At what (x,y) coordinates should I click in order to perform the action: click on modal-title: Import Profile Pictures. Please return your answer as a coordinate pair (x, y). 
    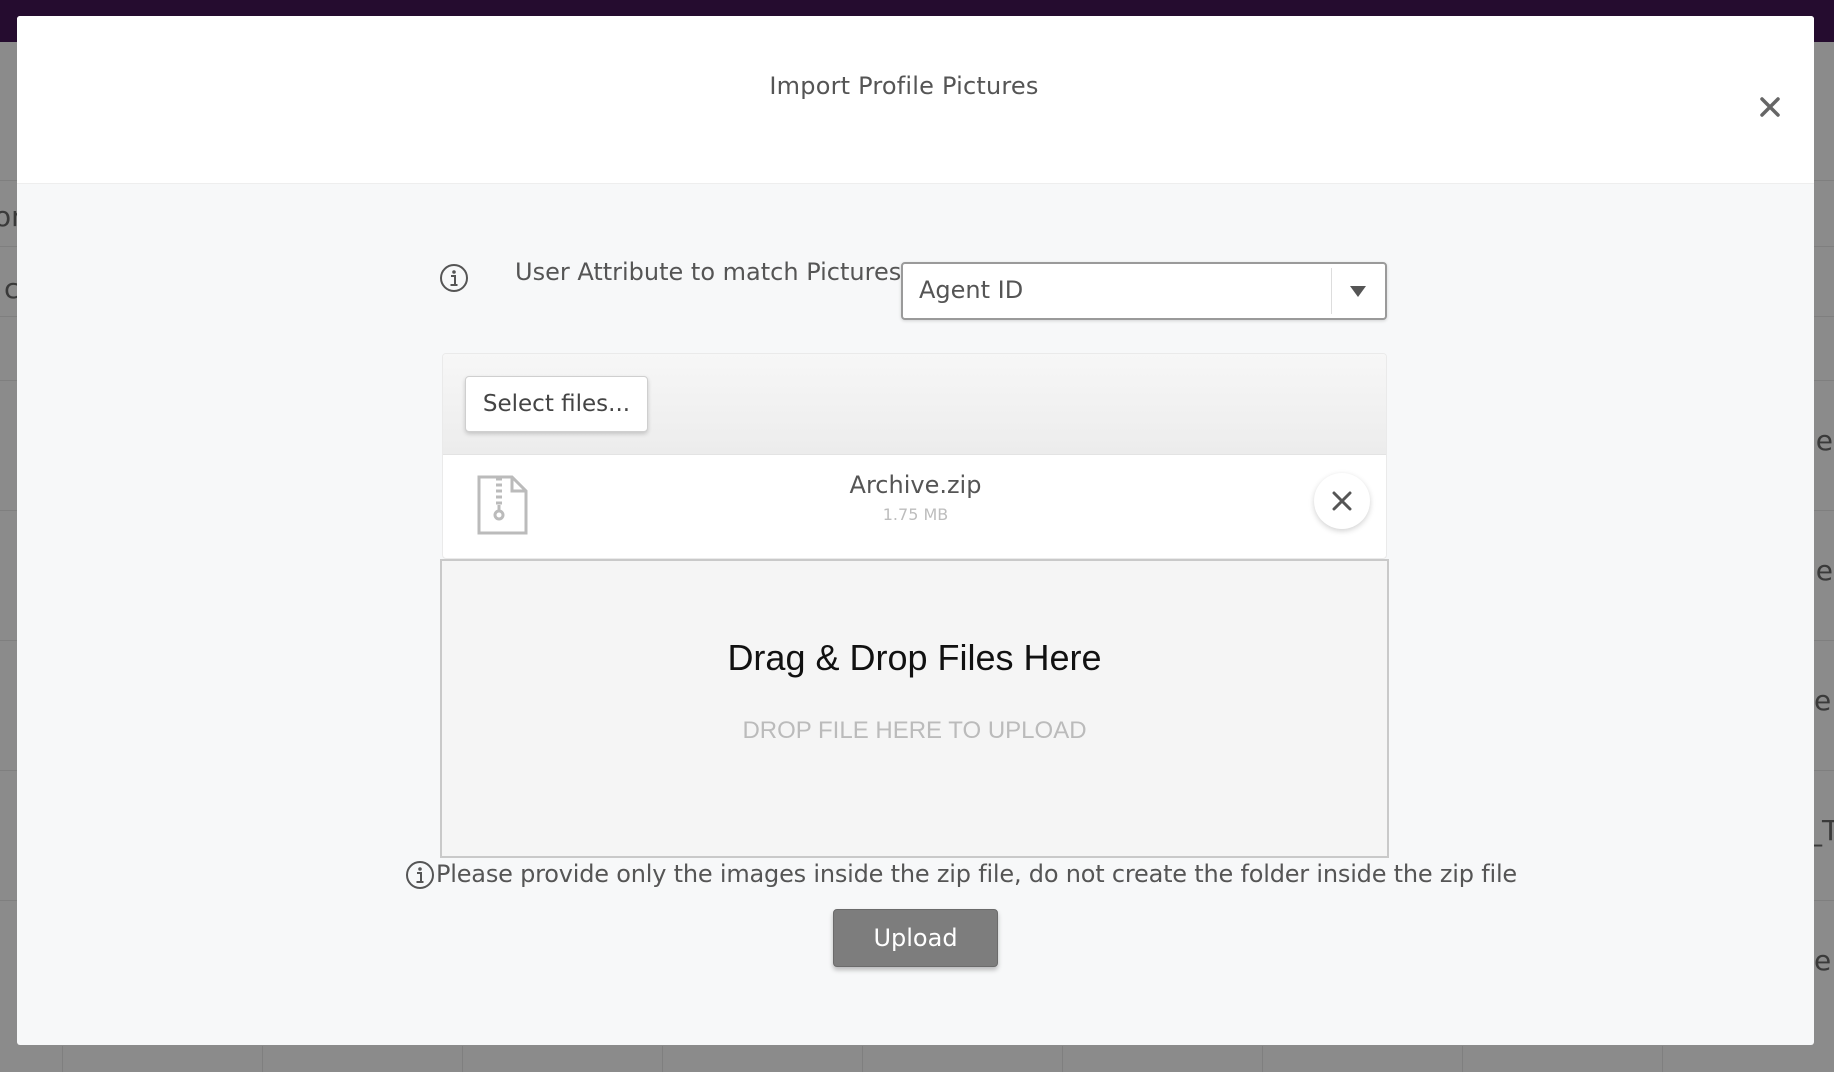
    Looking at the image, I should click on (904, 86).